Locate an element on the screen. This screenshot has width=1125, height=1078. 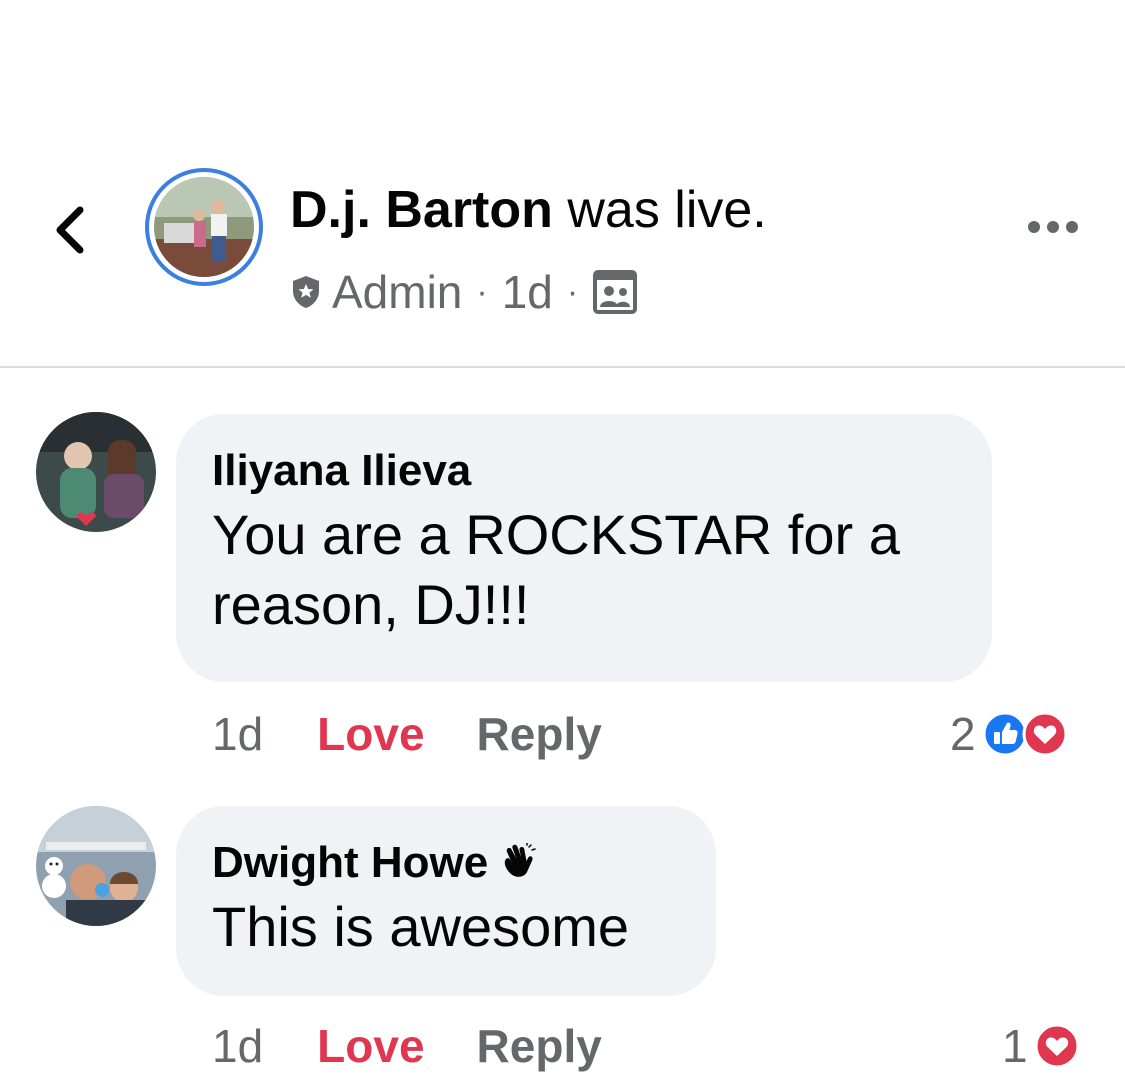
comment-author: Dwight Howe is located at coordinates (446, 863).